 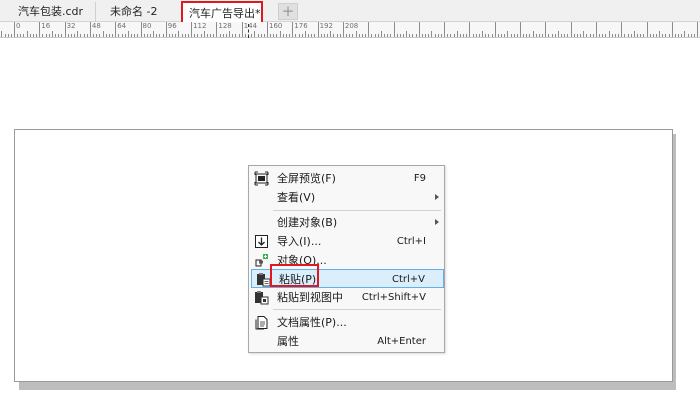 I want to click on menu-item-shortcut: F9, so click(x=419, y=178).